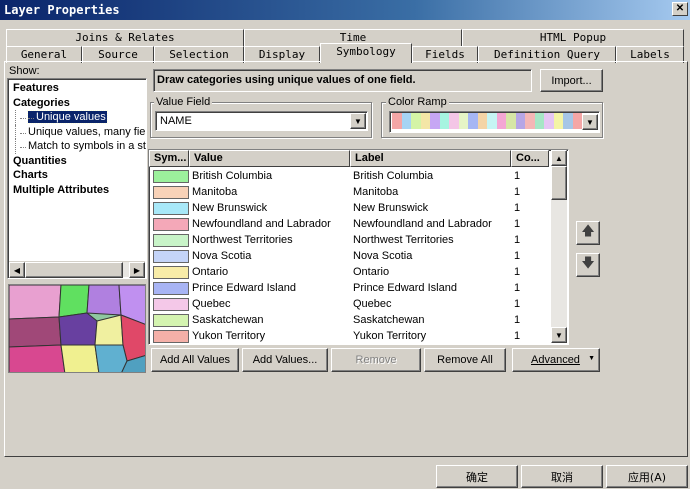 This screenshot has height=489, width=690. What do you see at coordinates (647, 476) in the screenshot?
I see `apply-button: 应用(A)` at bounding box center [647, 476].